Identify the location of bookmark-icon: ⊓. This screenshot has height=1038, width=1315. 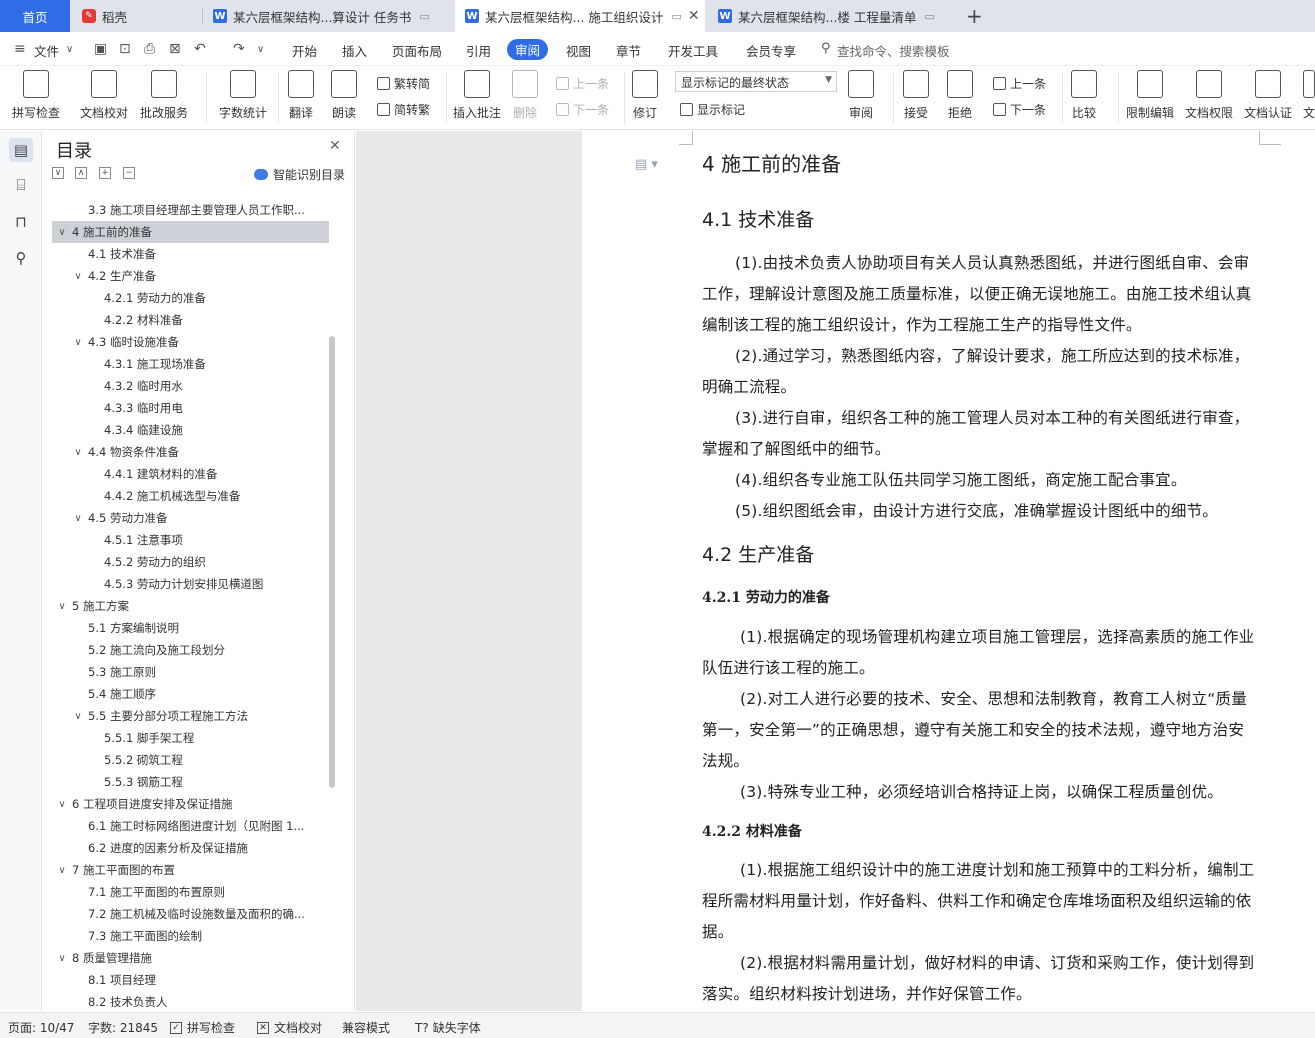
(21, 222).